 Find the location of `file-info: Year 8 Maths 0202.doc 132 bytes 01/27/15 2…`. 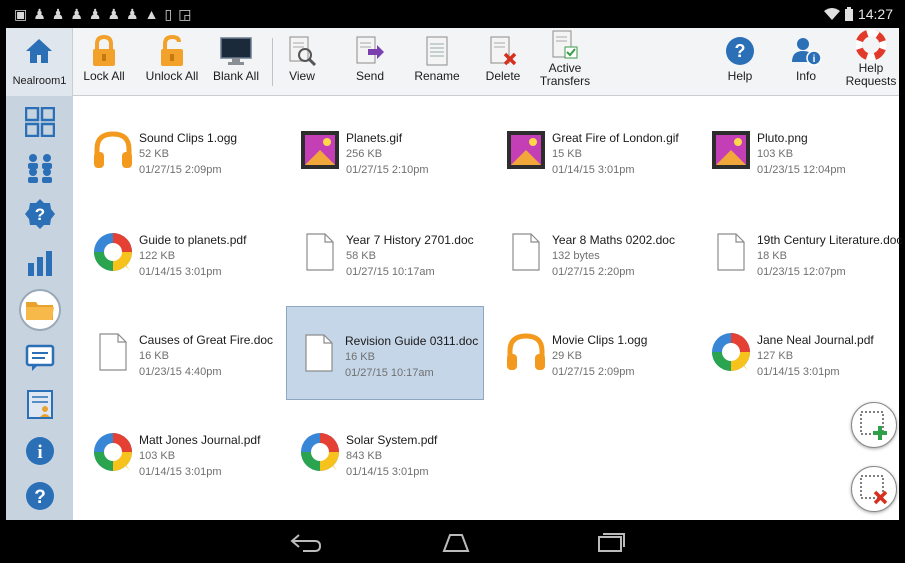

file-info: Year 8 Maths 0202.doc 132 bytes 01/27/15 2… is located at coordinates (624, 256).